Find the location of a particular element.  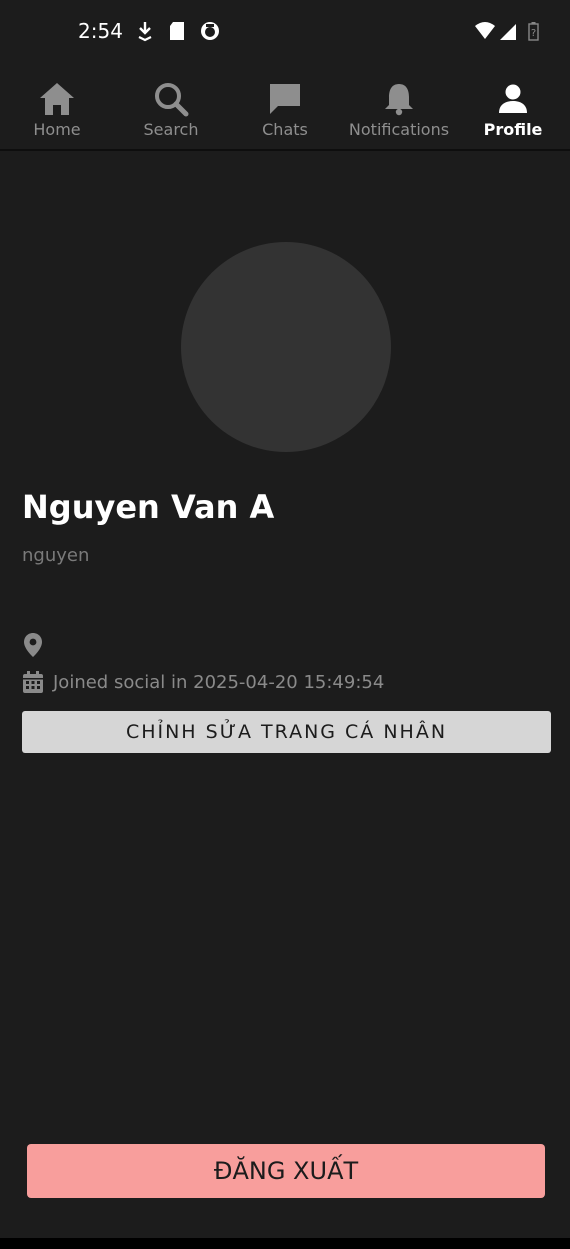

status-bar: 2:54 ? is located at coordinates (285, 31).